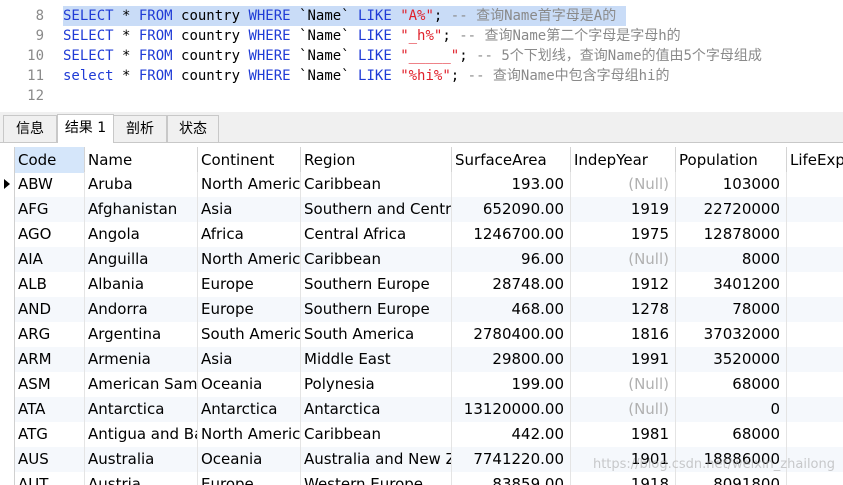 This screenshot has height=485, width=843. I want to click on cell-code: ARG, so click(50, 334).